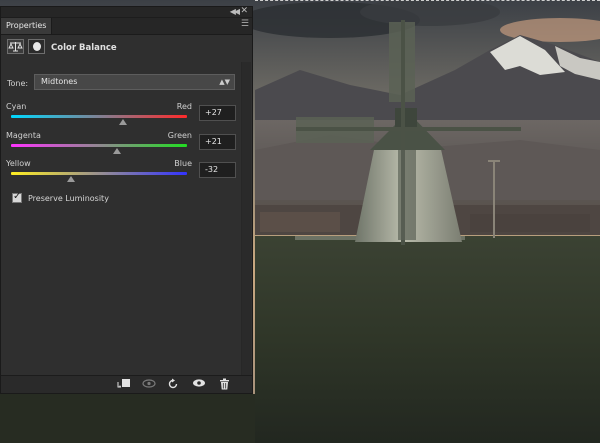 This screenshot has width=600, height=443. I want to click on yellow-blue-slider-track, so click(99, 173).